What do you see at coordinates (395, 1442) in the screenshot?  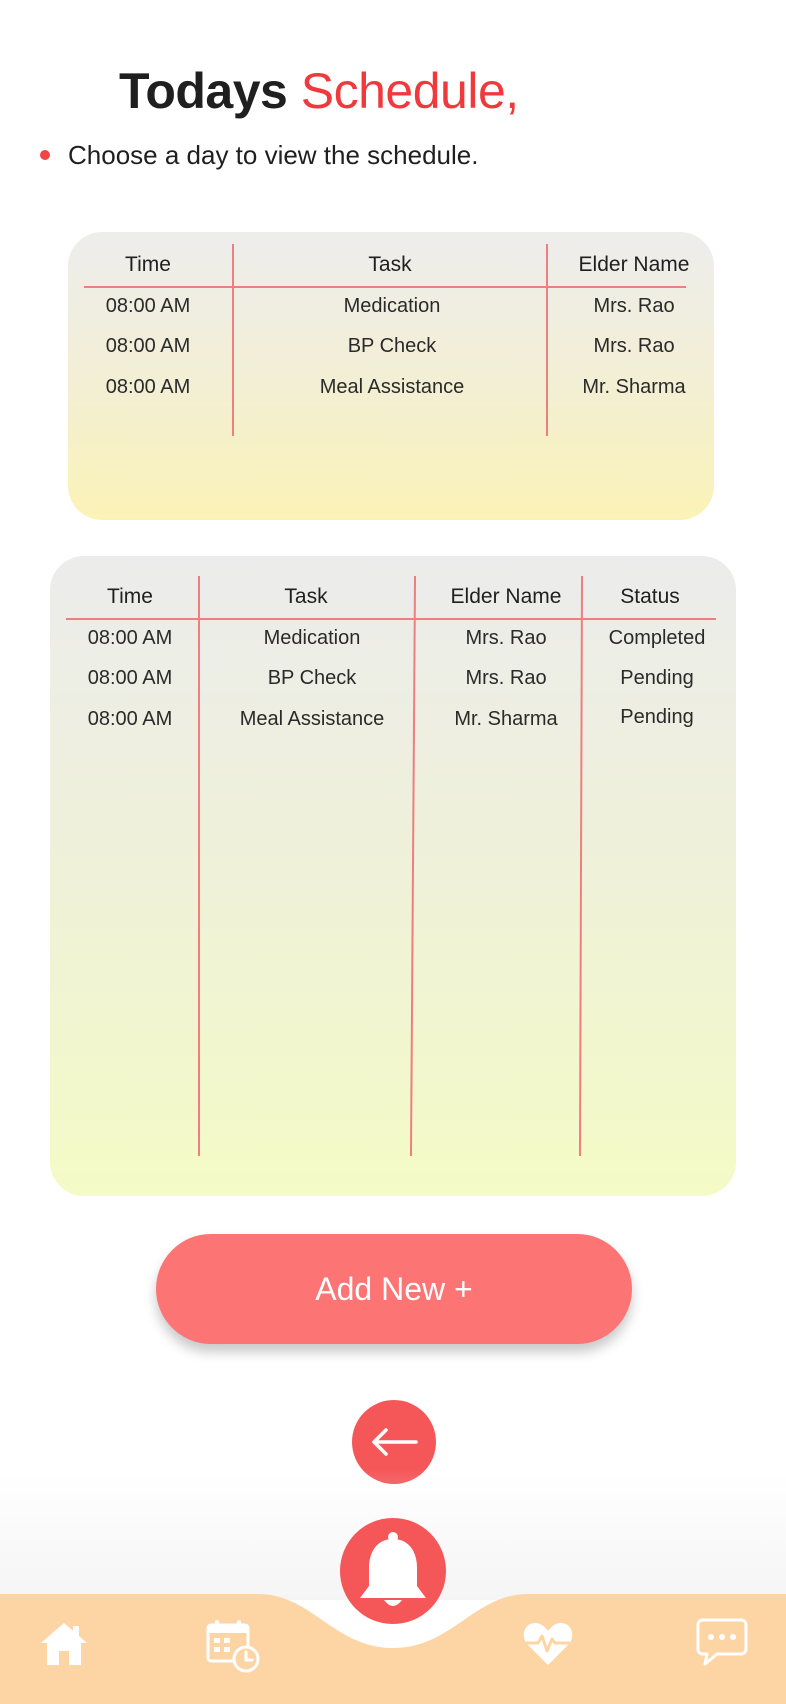 I see `arrow-left-icon` at bounding box center [395, 1442].